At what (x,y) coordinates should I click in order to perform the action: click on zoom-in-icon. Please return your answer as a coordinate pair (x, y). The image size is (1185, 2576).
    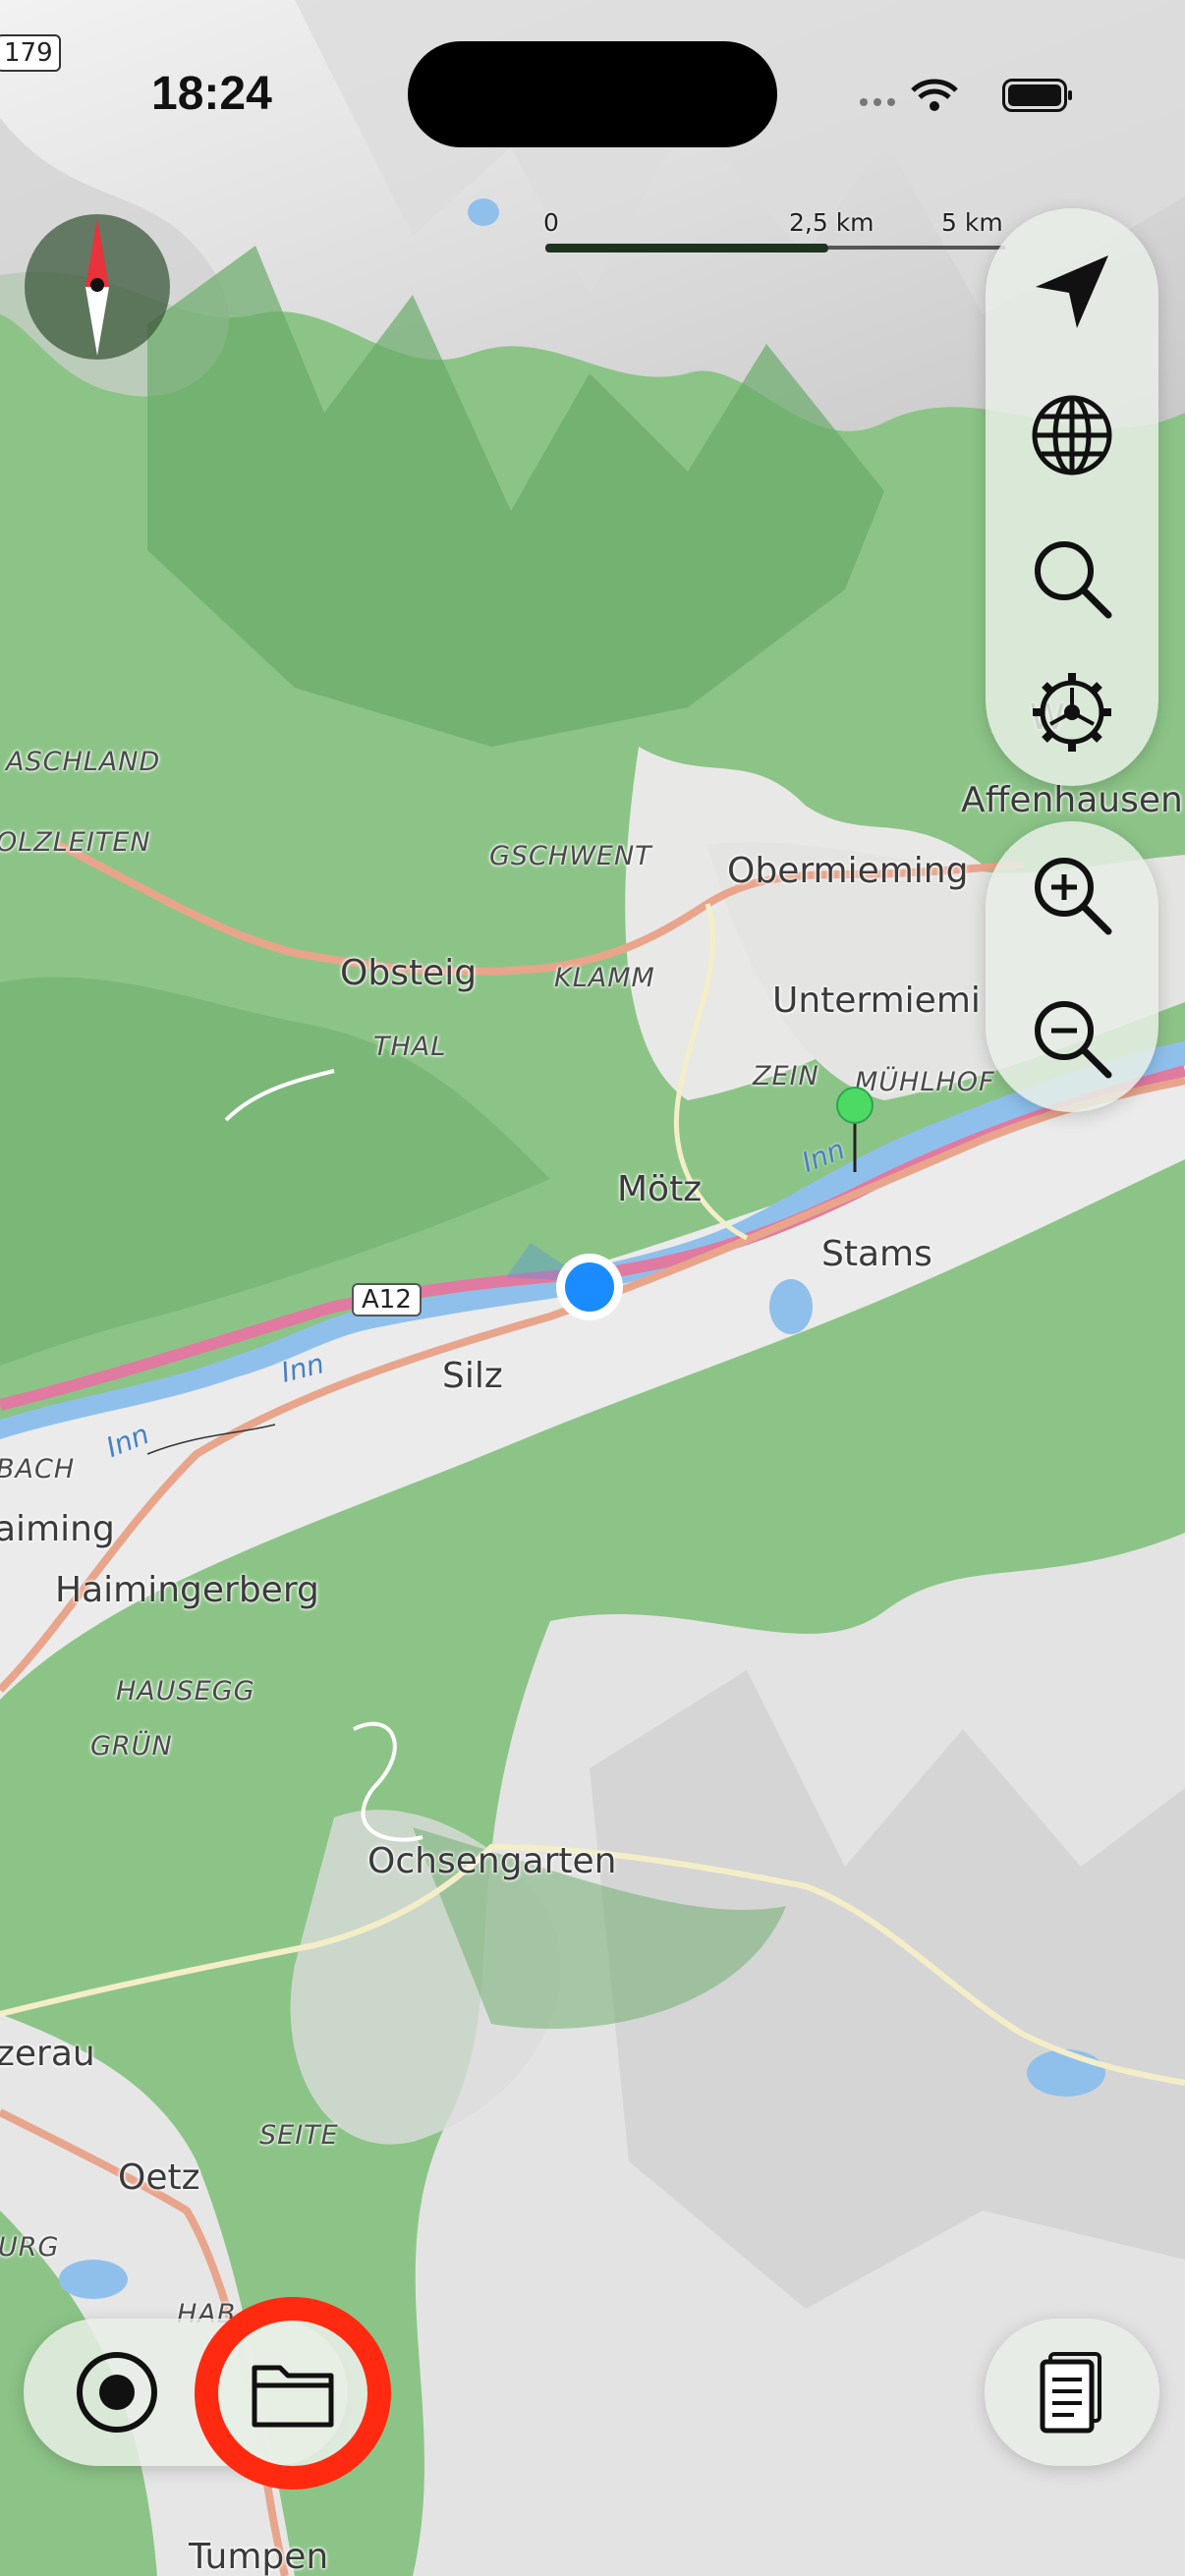
    Looking at the image, I should click on (1073, 896).